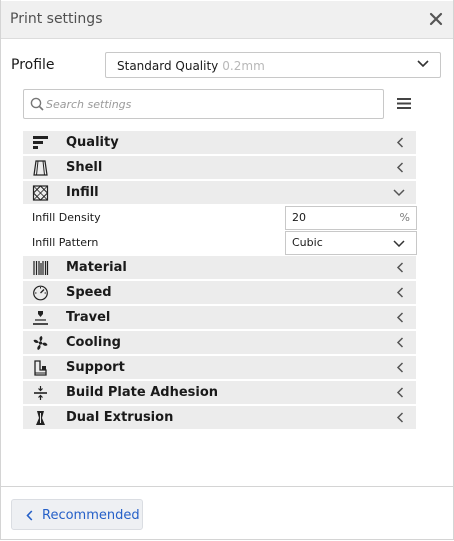 The image size is (454, 541). I want to click on infill-density-unit: %, so click(404, 217).